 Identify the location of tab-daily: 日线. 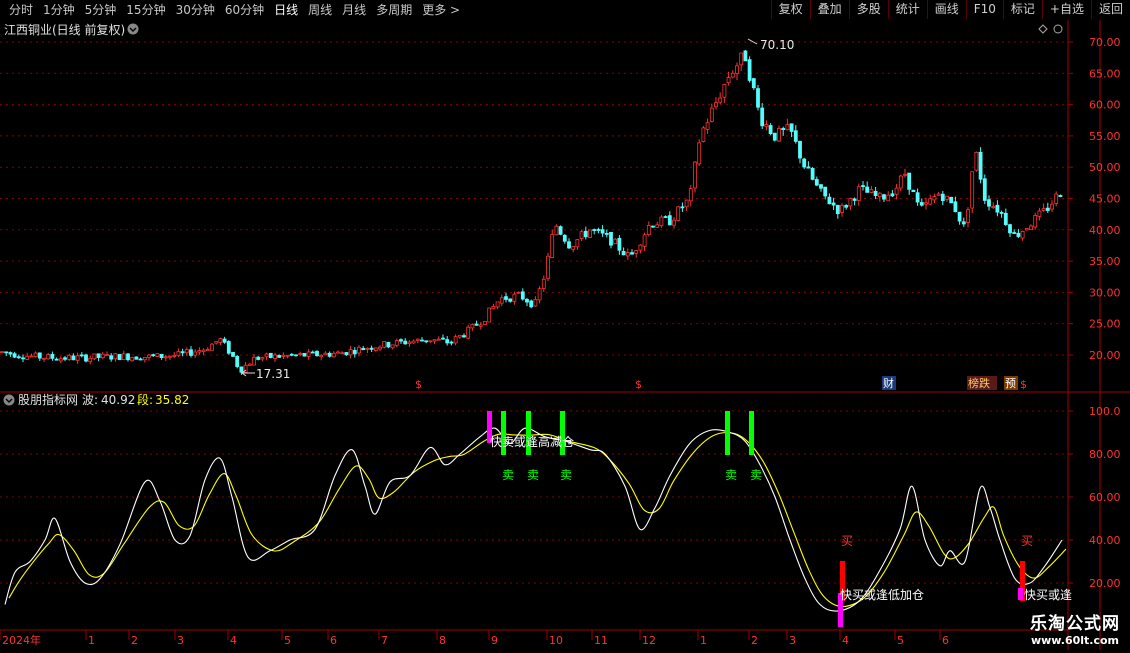
(286, 10).